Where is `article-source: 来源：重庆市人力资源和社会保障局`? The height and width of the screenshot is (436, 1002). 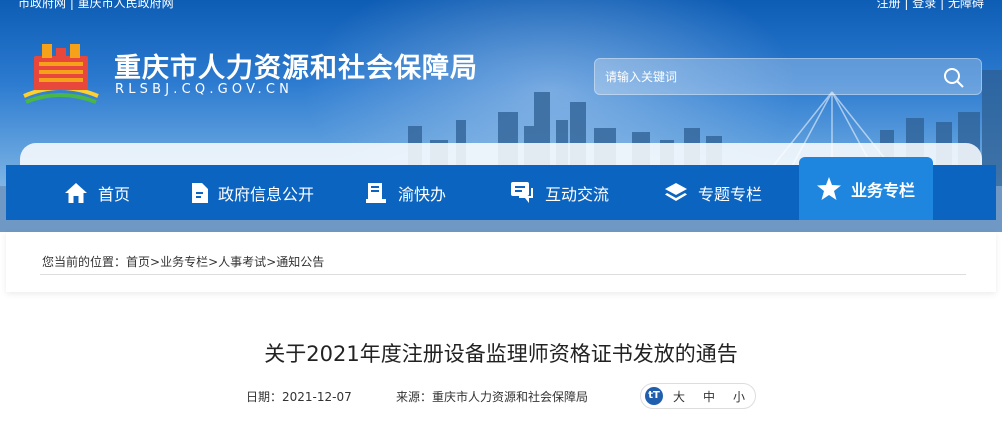 article-source: 来源：重庆市人力资源和社会保障局 is located at coordinates (492, 396).